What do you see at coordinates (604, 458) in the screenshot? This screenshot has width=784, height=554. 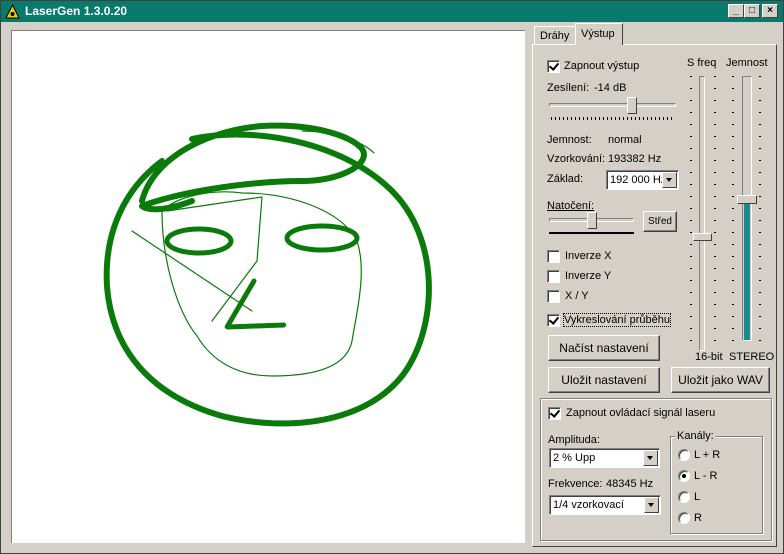 I see `amplitude-select: 2 % Upp` at bounding box center [604, 458].